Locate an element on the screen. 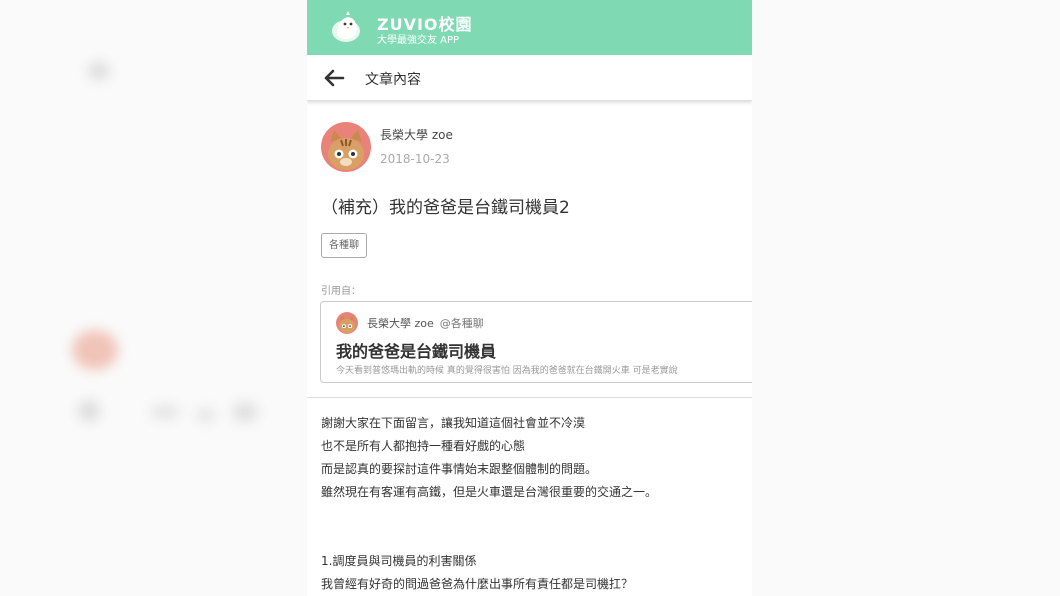 The width and height of the screenshot is (1060, 596). avatar is located at coordinates (346, 147).